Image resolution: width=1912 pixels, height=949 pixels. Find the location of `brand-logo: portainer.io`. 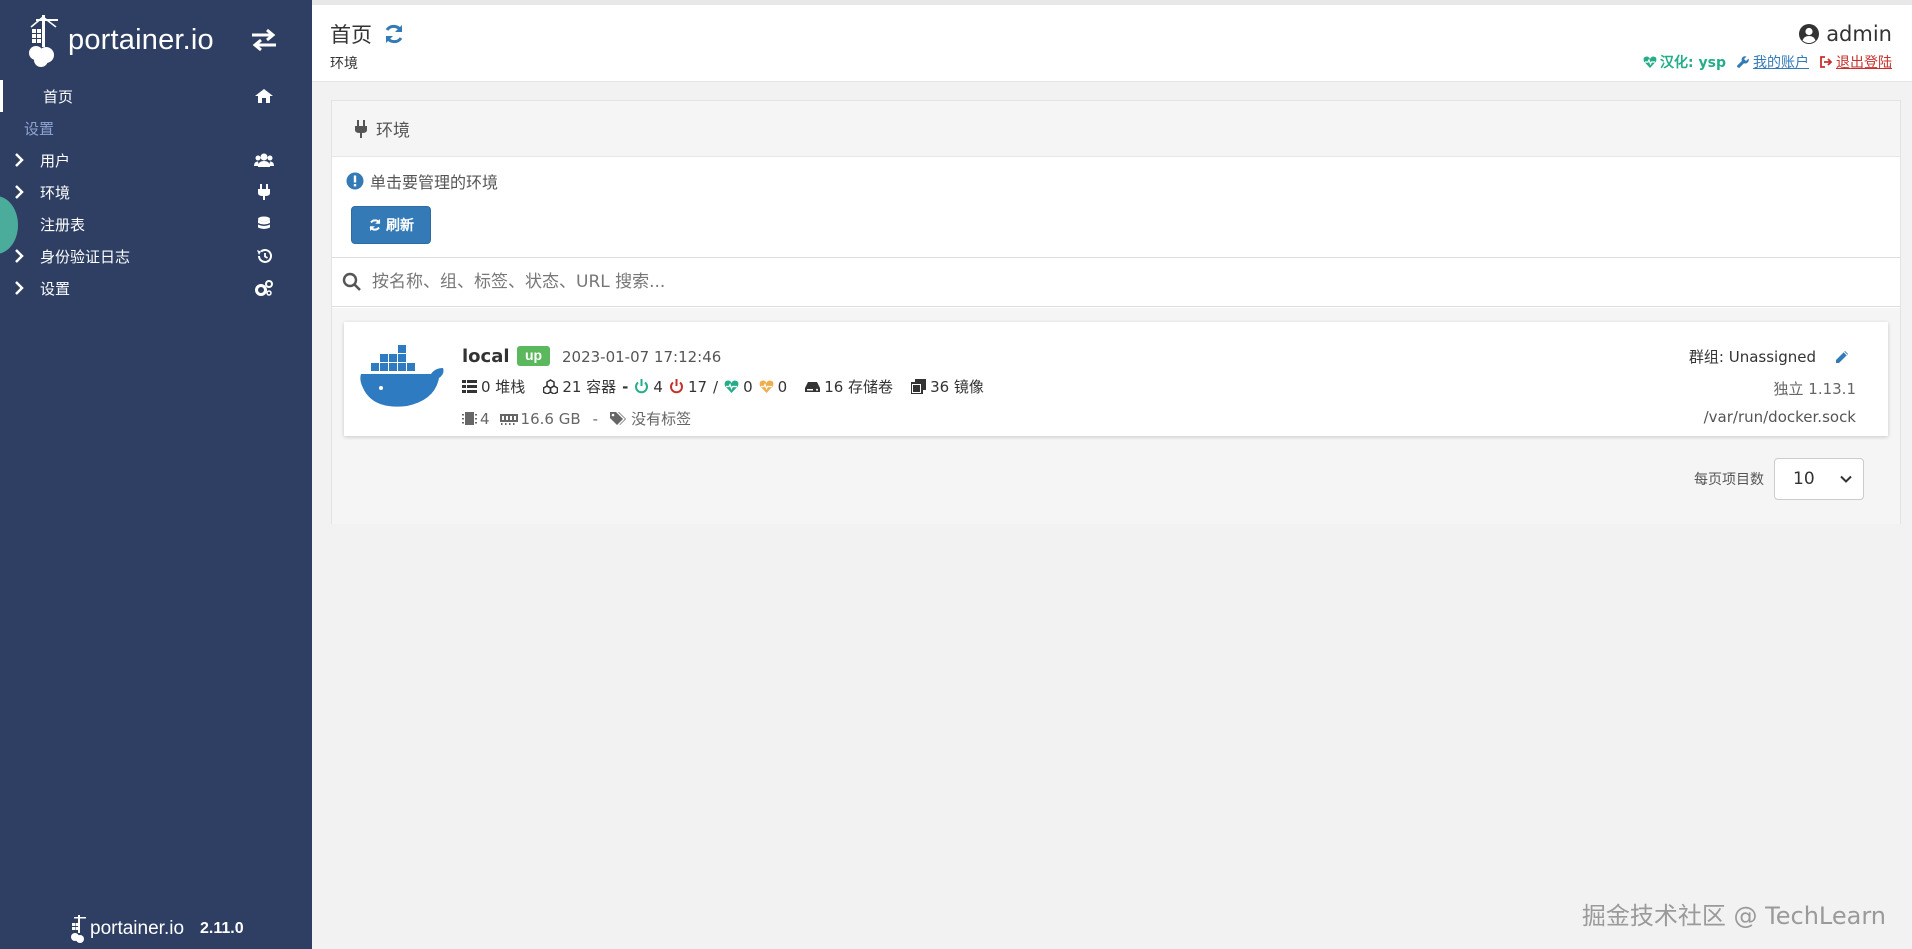

brand-logo: portainer.io is located at coordinates (143, 40).